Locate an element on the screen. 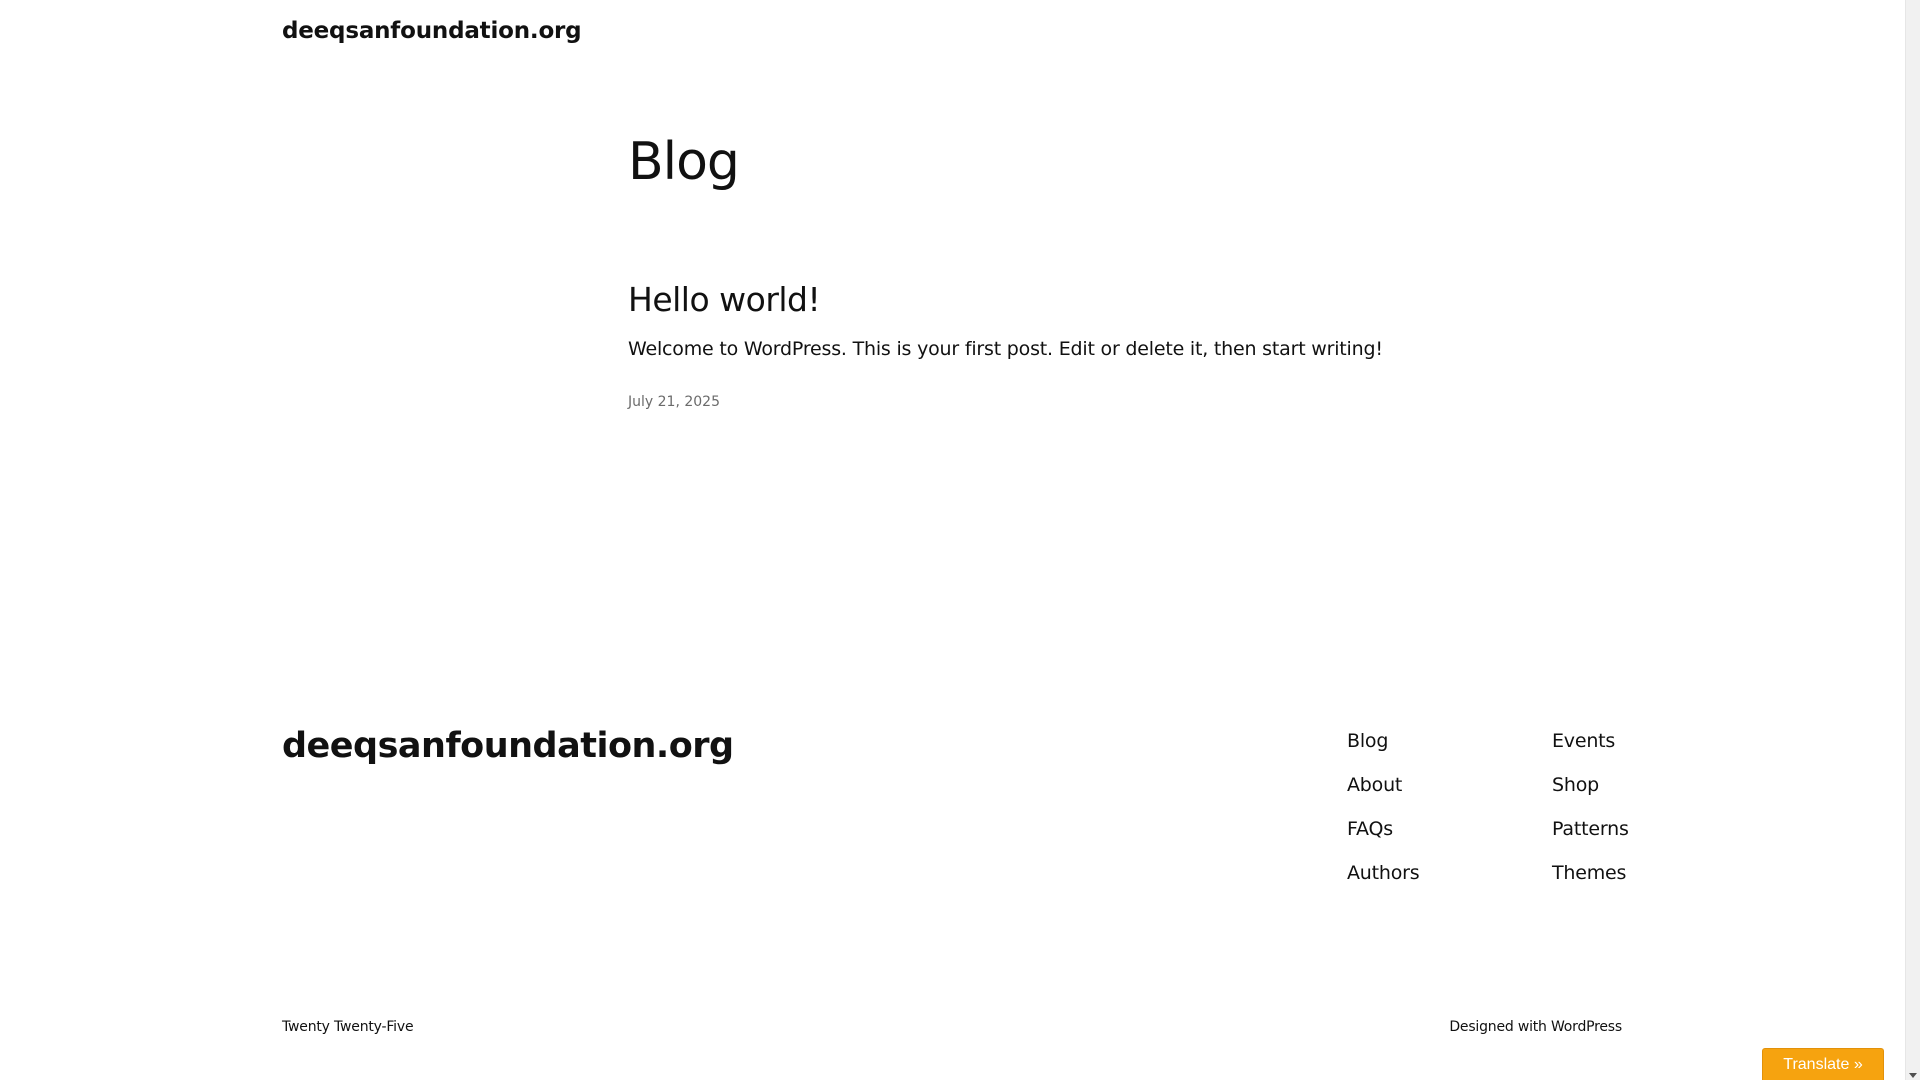 Image resolution: width=1920 pixels, height=1080 pixels. footer-designed-with-link: Designed with WordPress is located at coordinates (1535, 1027).